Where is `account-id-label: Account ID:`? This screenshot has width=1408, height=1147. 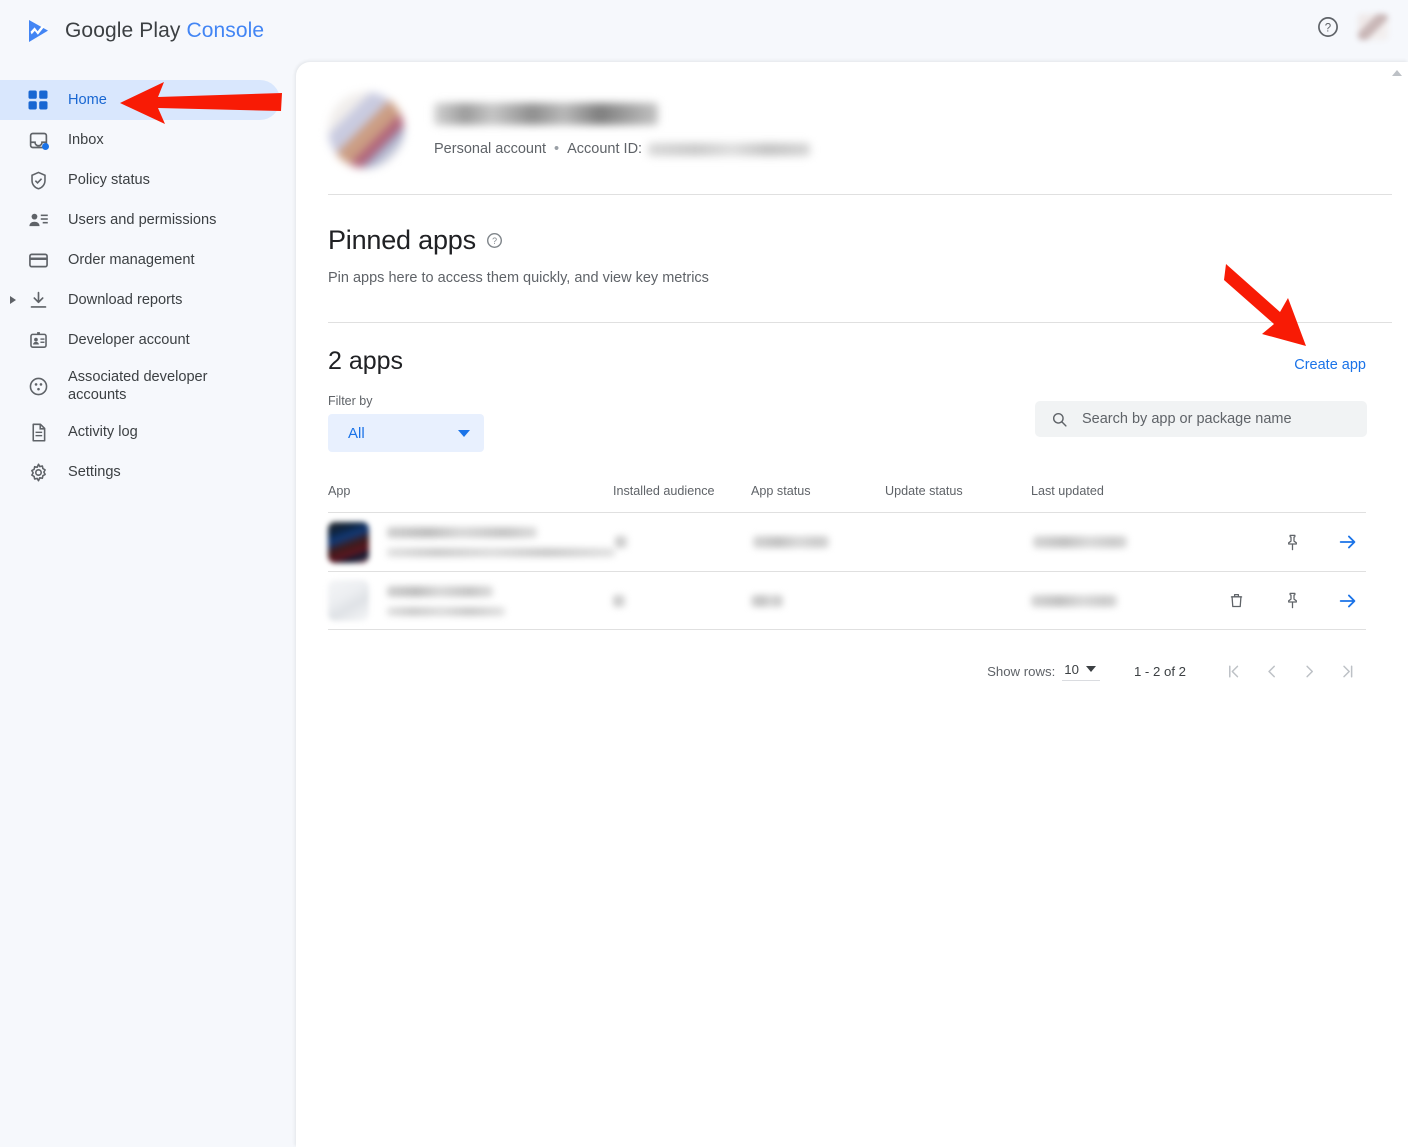 account-id-label: Account ID: is located at coordinates (605, 149).